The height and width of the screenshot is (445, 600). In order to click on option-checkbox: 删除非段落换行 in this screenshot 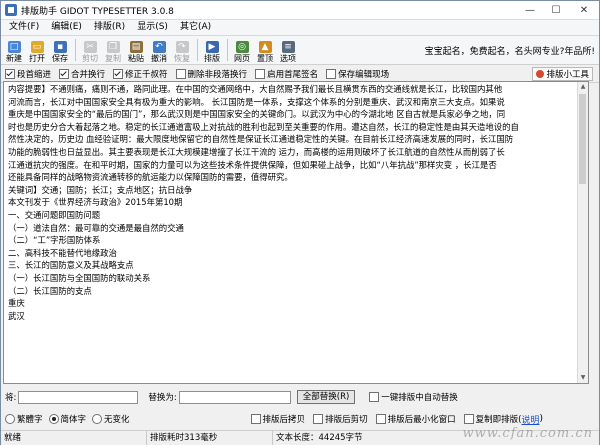, I will do `click(211, 74)`.